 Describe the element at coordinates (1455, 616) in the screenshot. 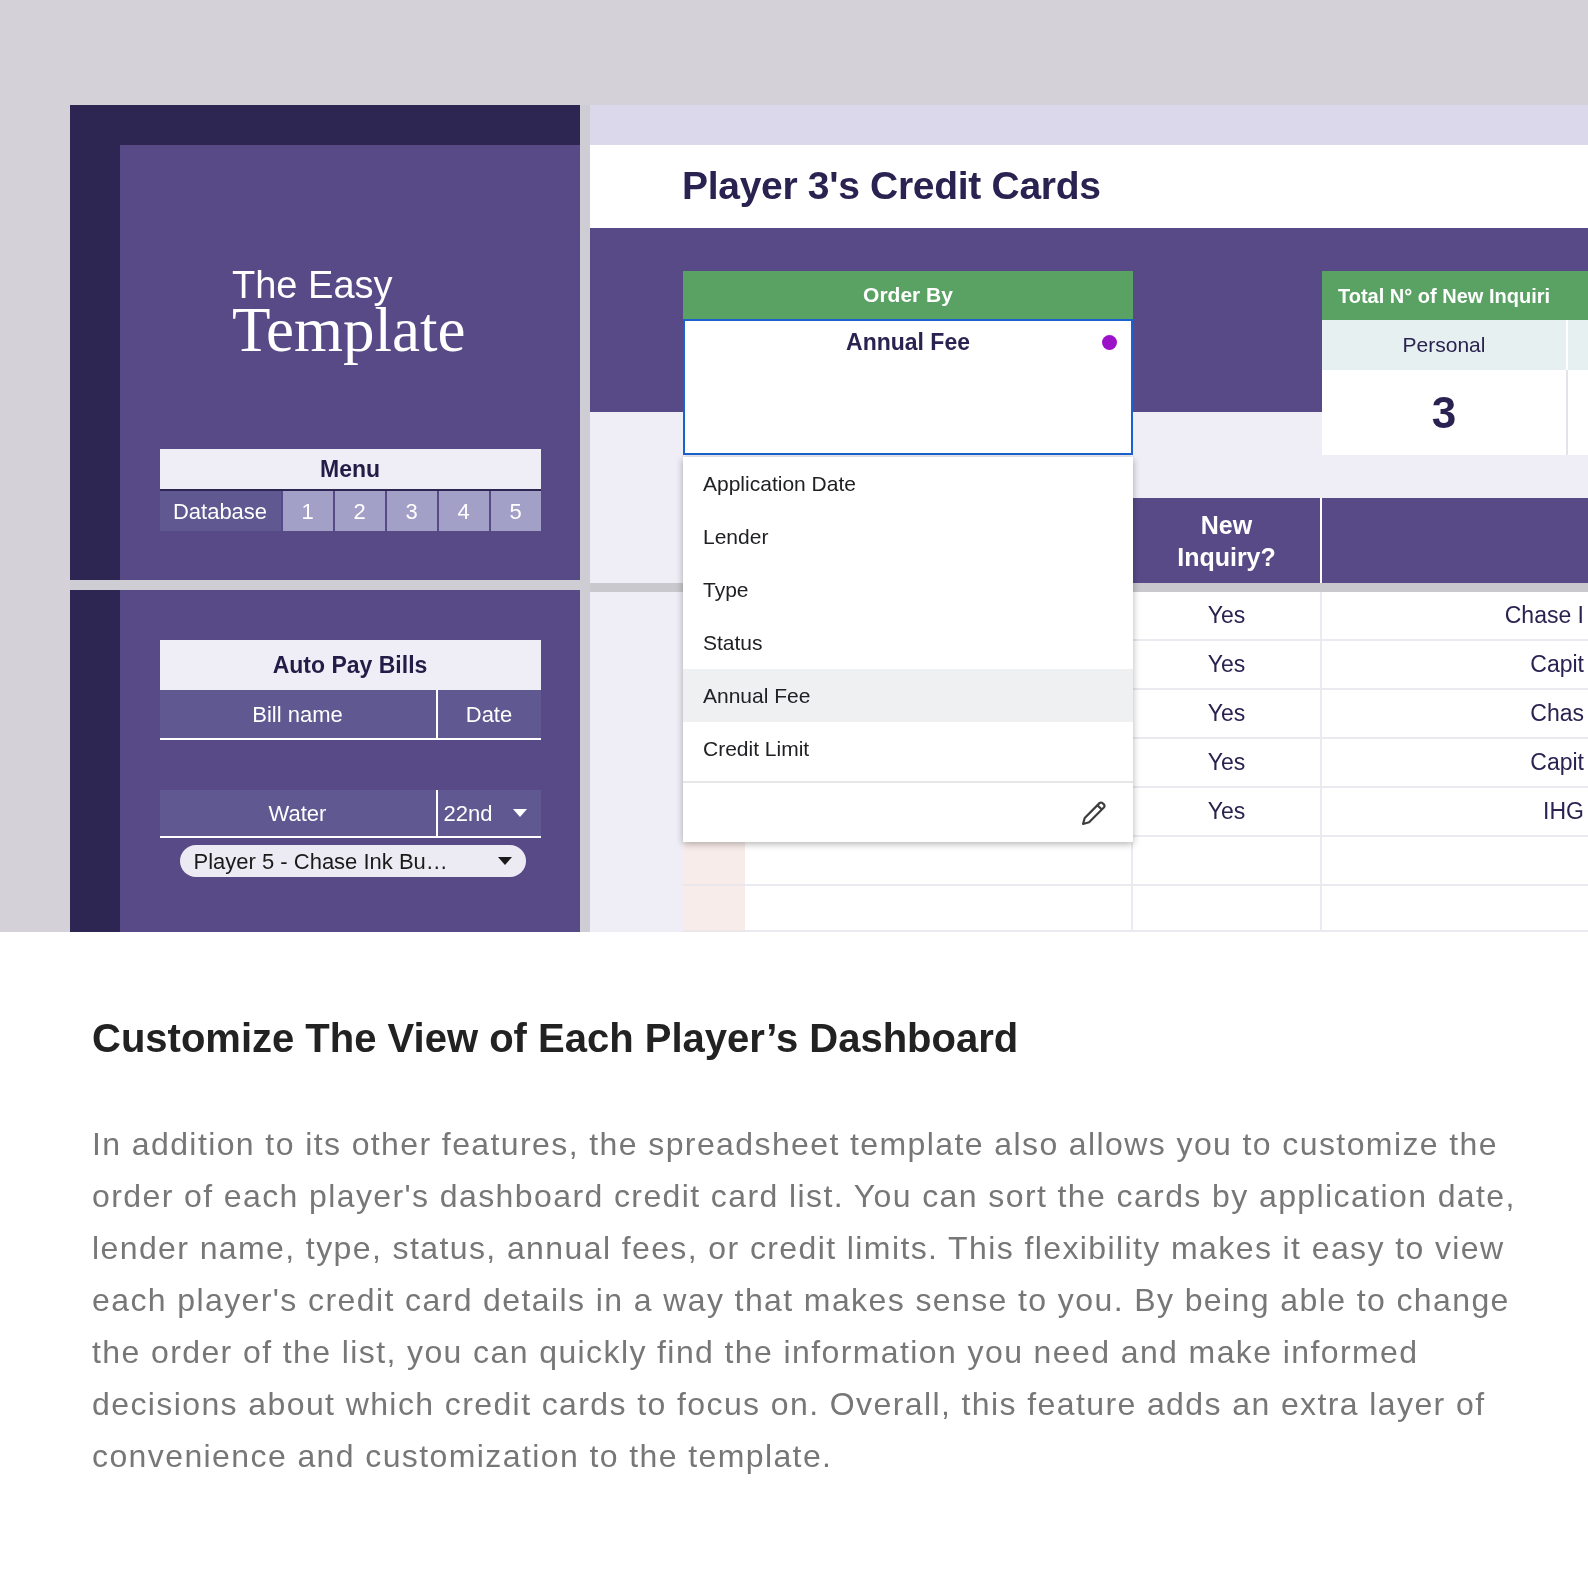

I see `table-cell: Chase I` at that location.